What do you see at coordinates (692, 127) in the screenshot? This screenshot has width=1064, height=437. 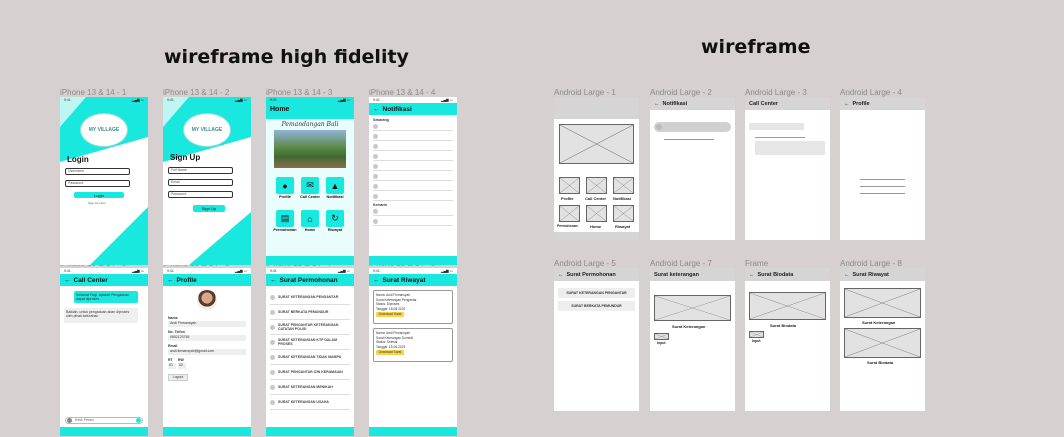 I see `wire-search-bar` at bounding box center [692, 127].